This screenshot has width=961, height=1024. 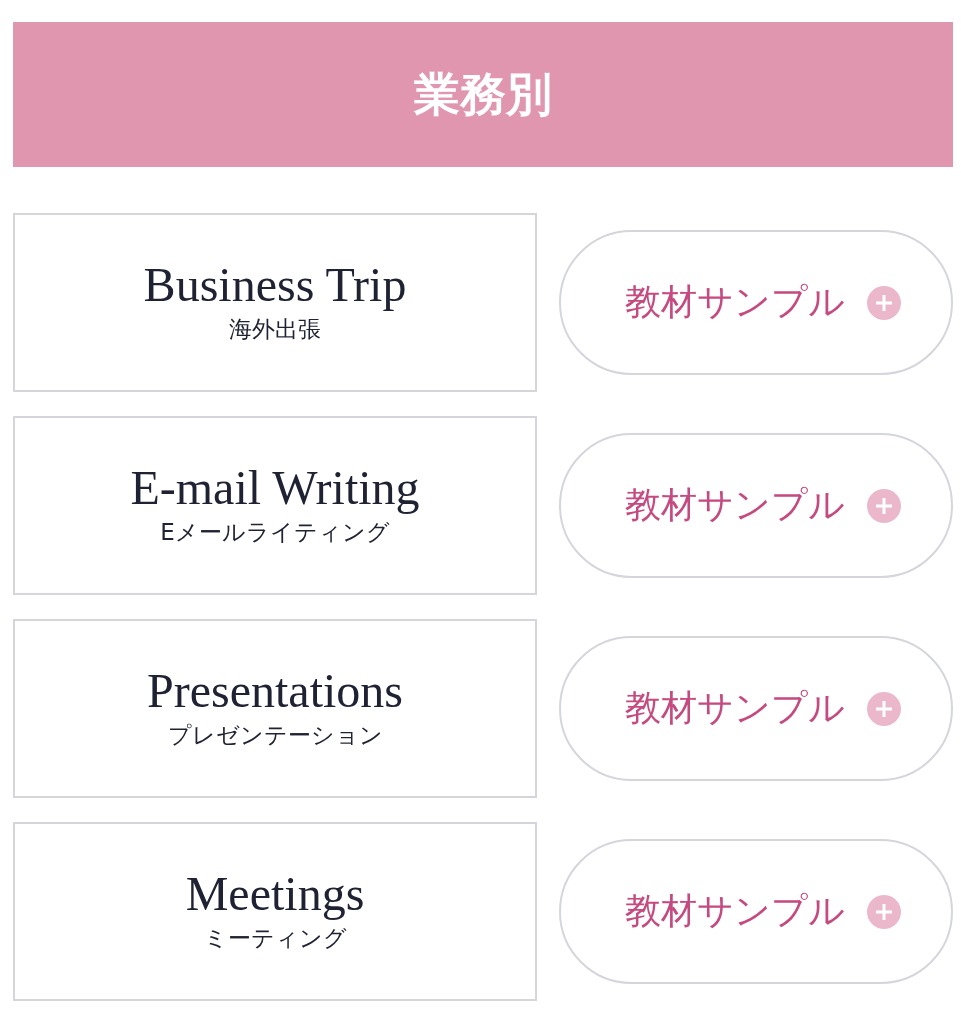 I want to click on topic-subtitle: ミーティング, so click(x=275, y=939).